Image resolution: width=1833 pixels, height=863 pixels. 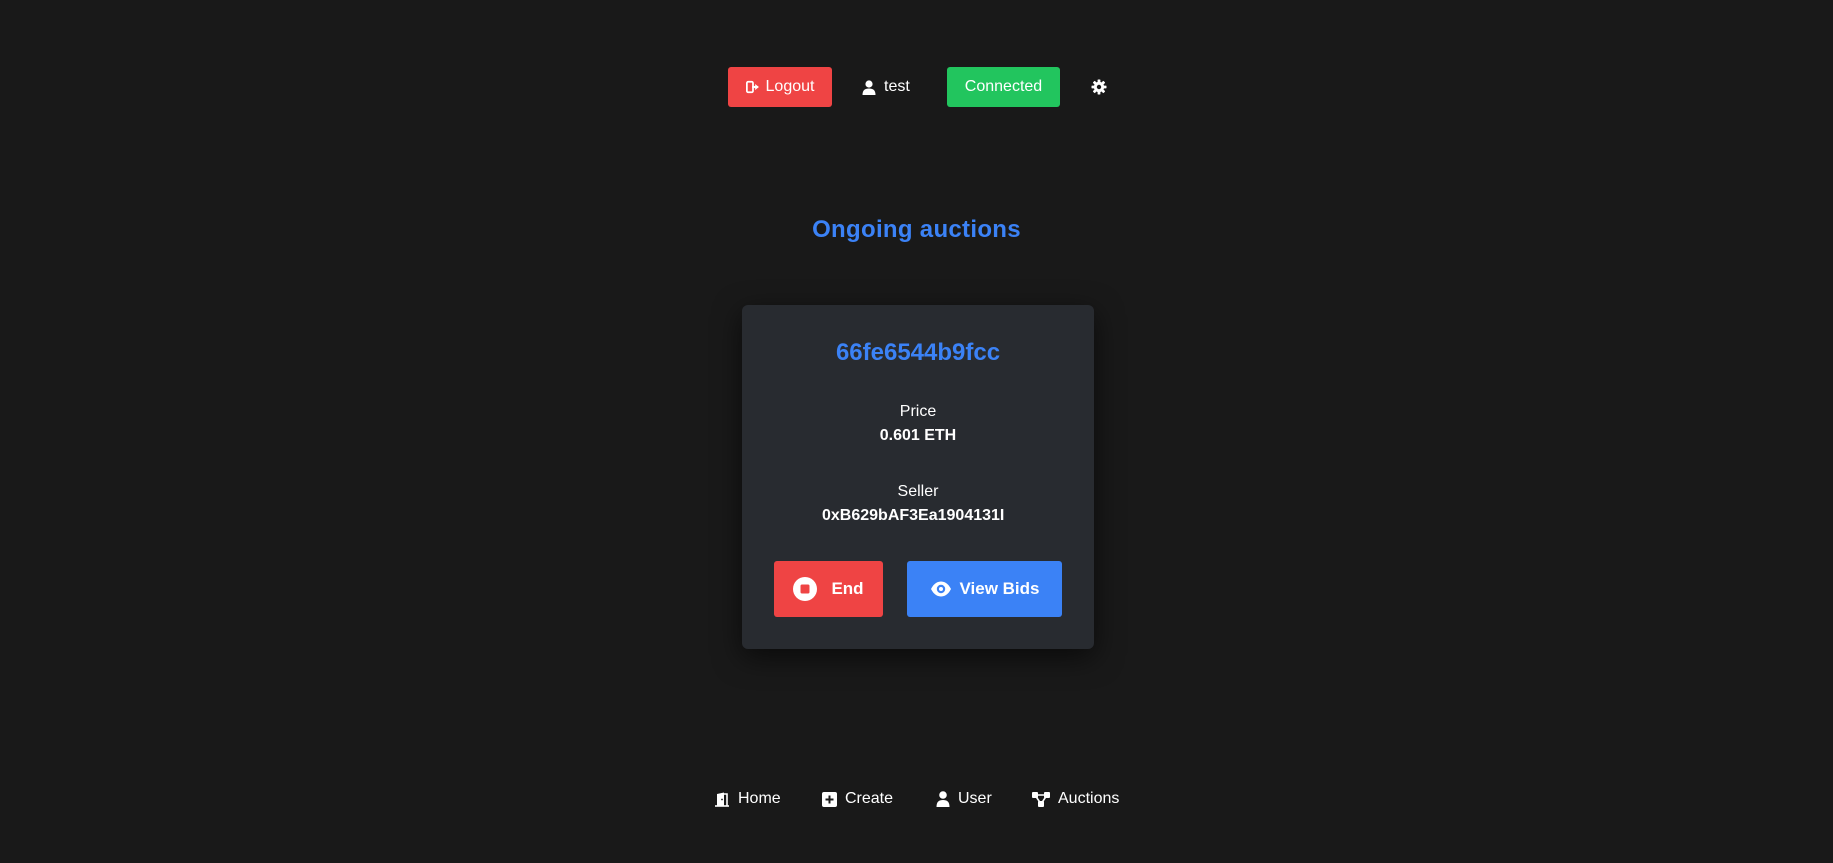 I want to click on nav-item-home: Home, so click(x=747, y=799).